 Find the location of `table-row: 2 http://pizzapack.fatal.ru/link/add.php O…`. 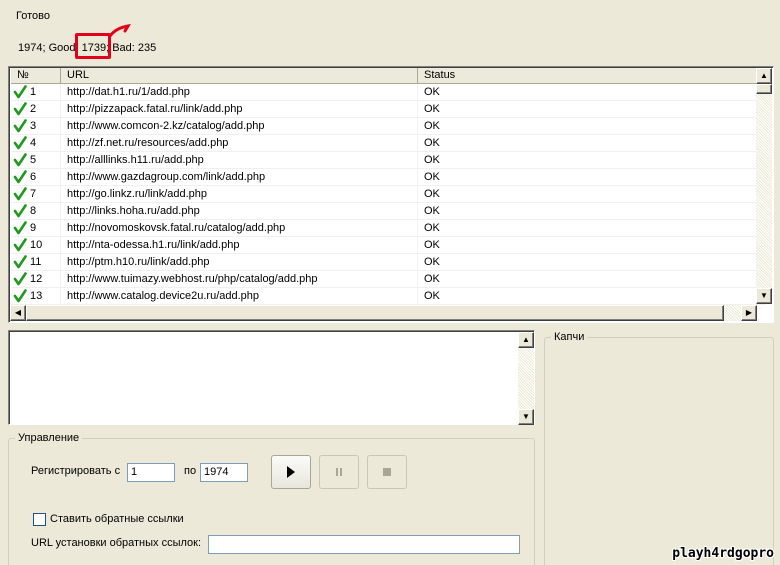

table-row: 2 http://pizzapack.fatal.ru/link/add.php O… is located at coordinates (388, 109).